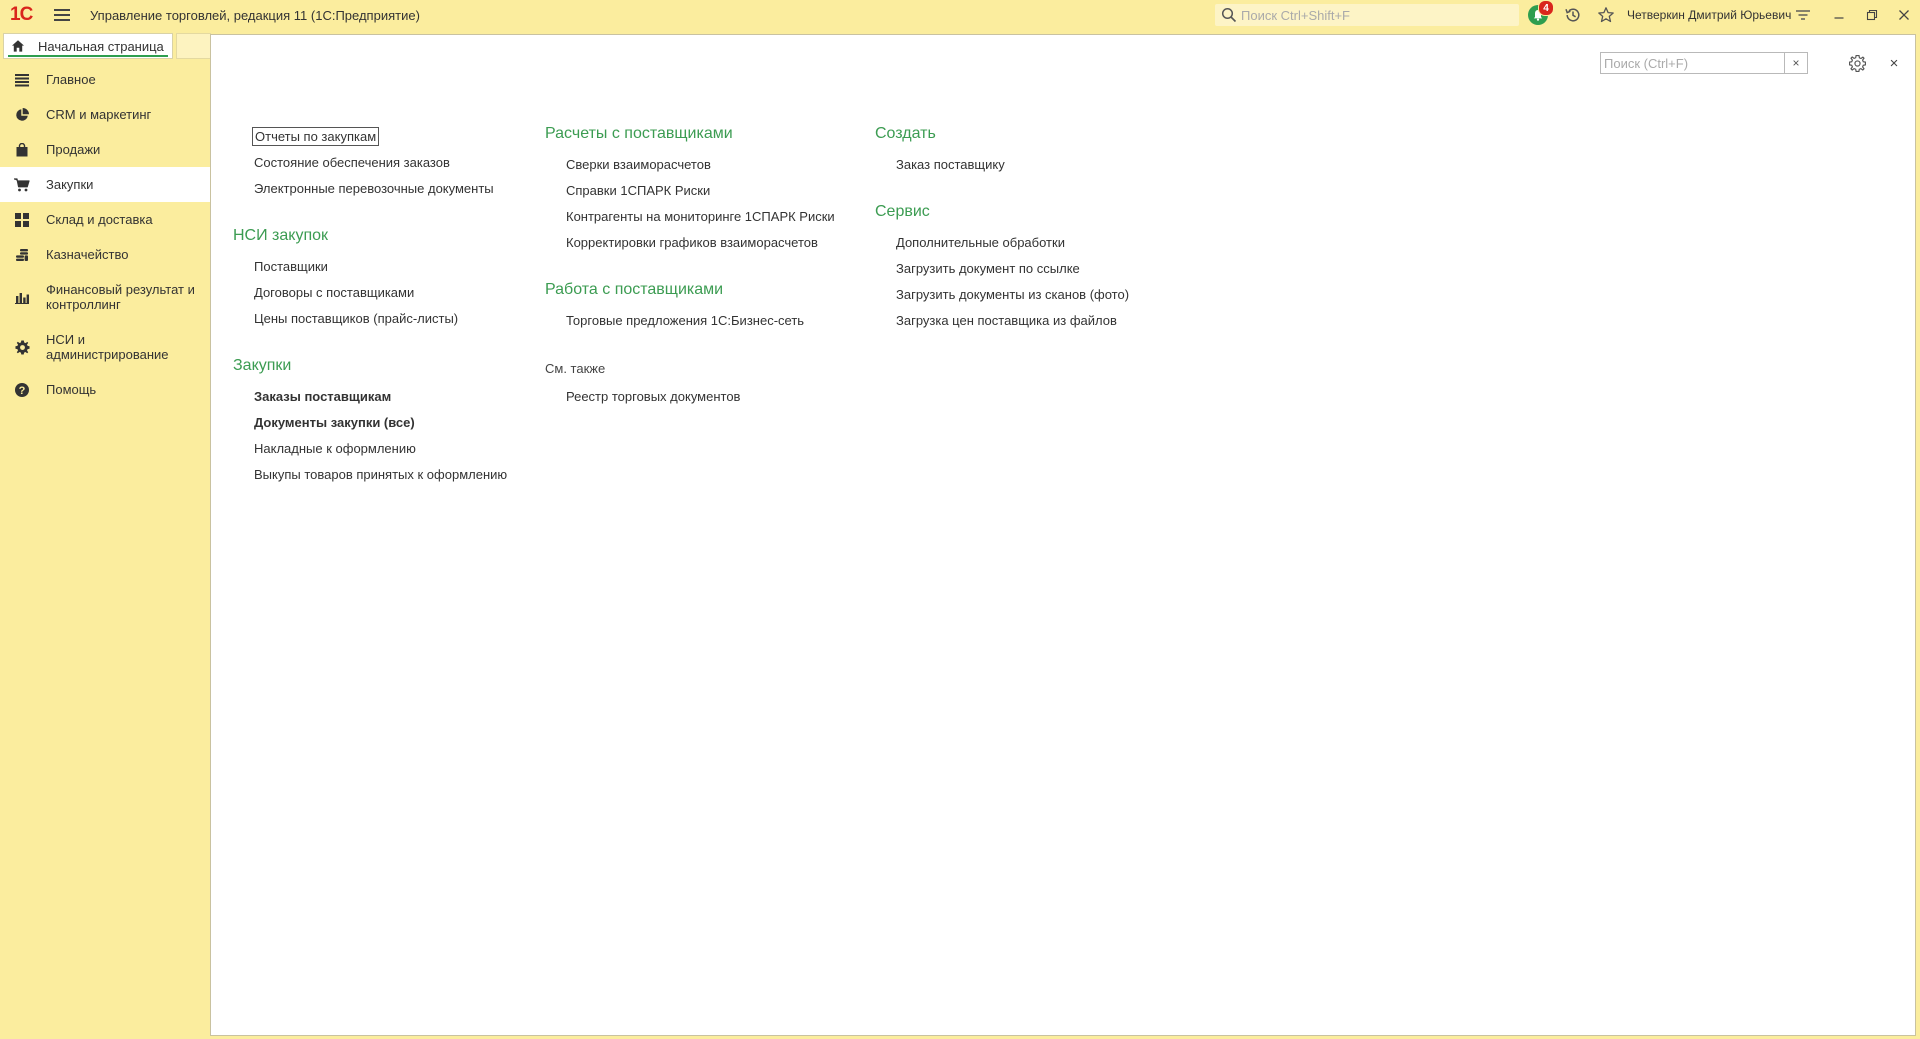  What do you see at coordinates (22, 115) in the screenshot?
I see `pie-chart-icon` at bounding box center [22, 115].